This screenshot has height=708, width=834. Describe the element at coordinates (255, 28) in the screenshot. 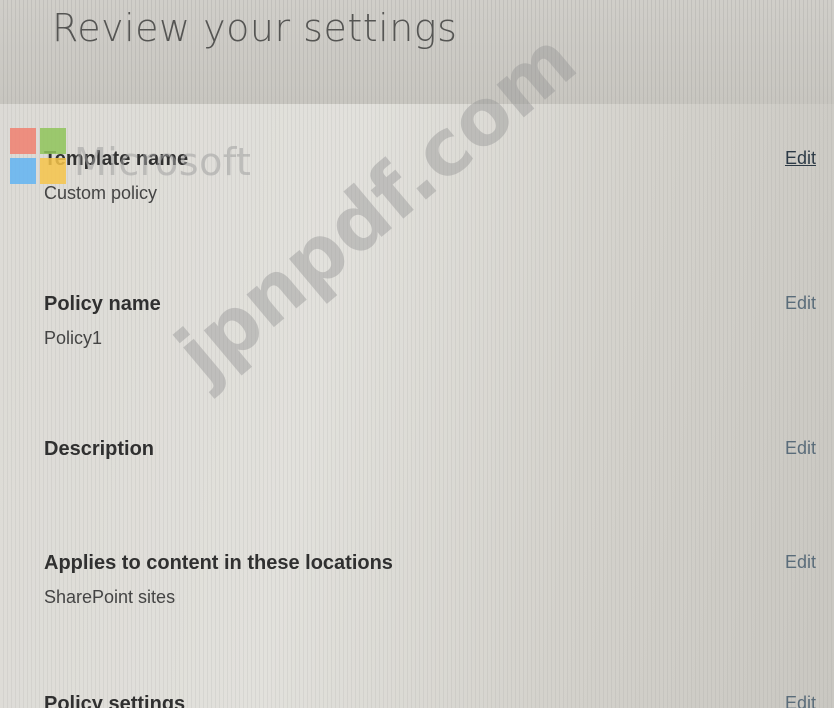

I see `page-title: Review your settings` at that location.